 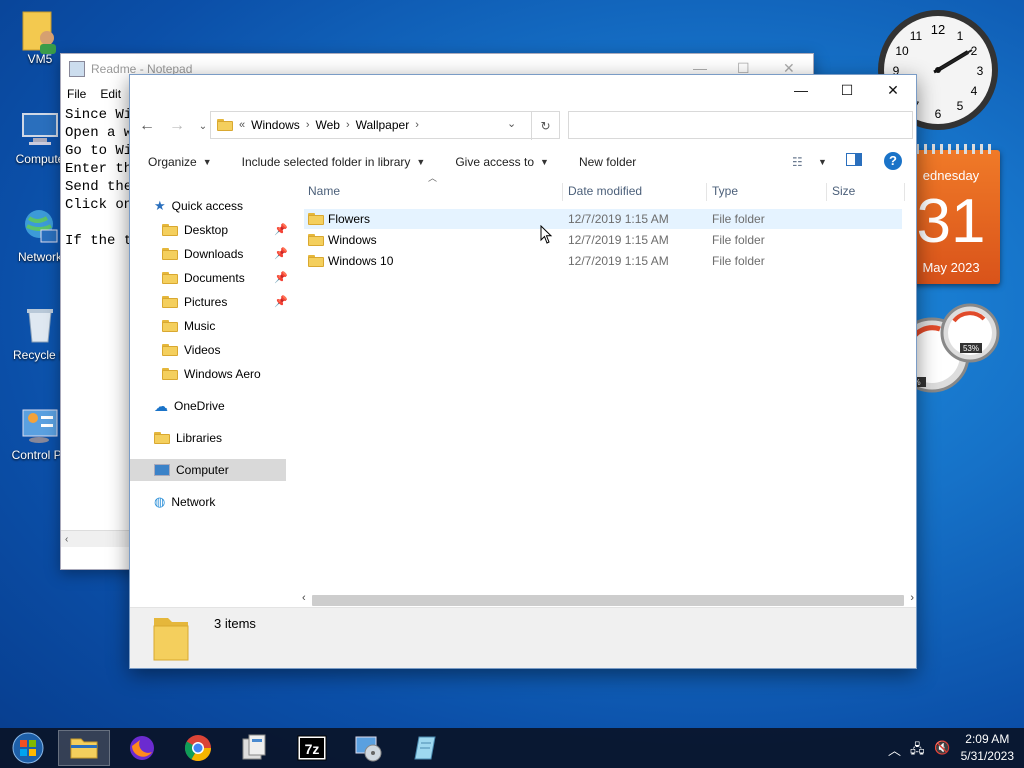 What do you see at coordinates (188, 326) in the screenshot?
I see `nav-item-music: Music` at bounding box center [188, 326].